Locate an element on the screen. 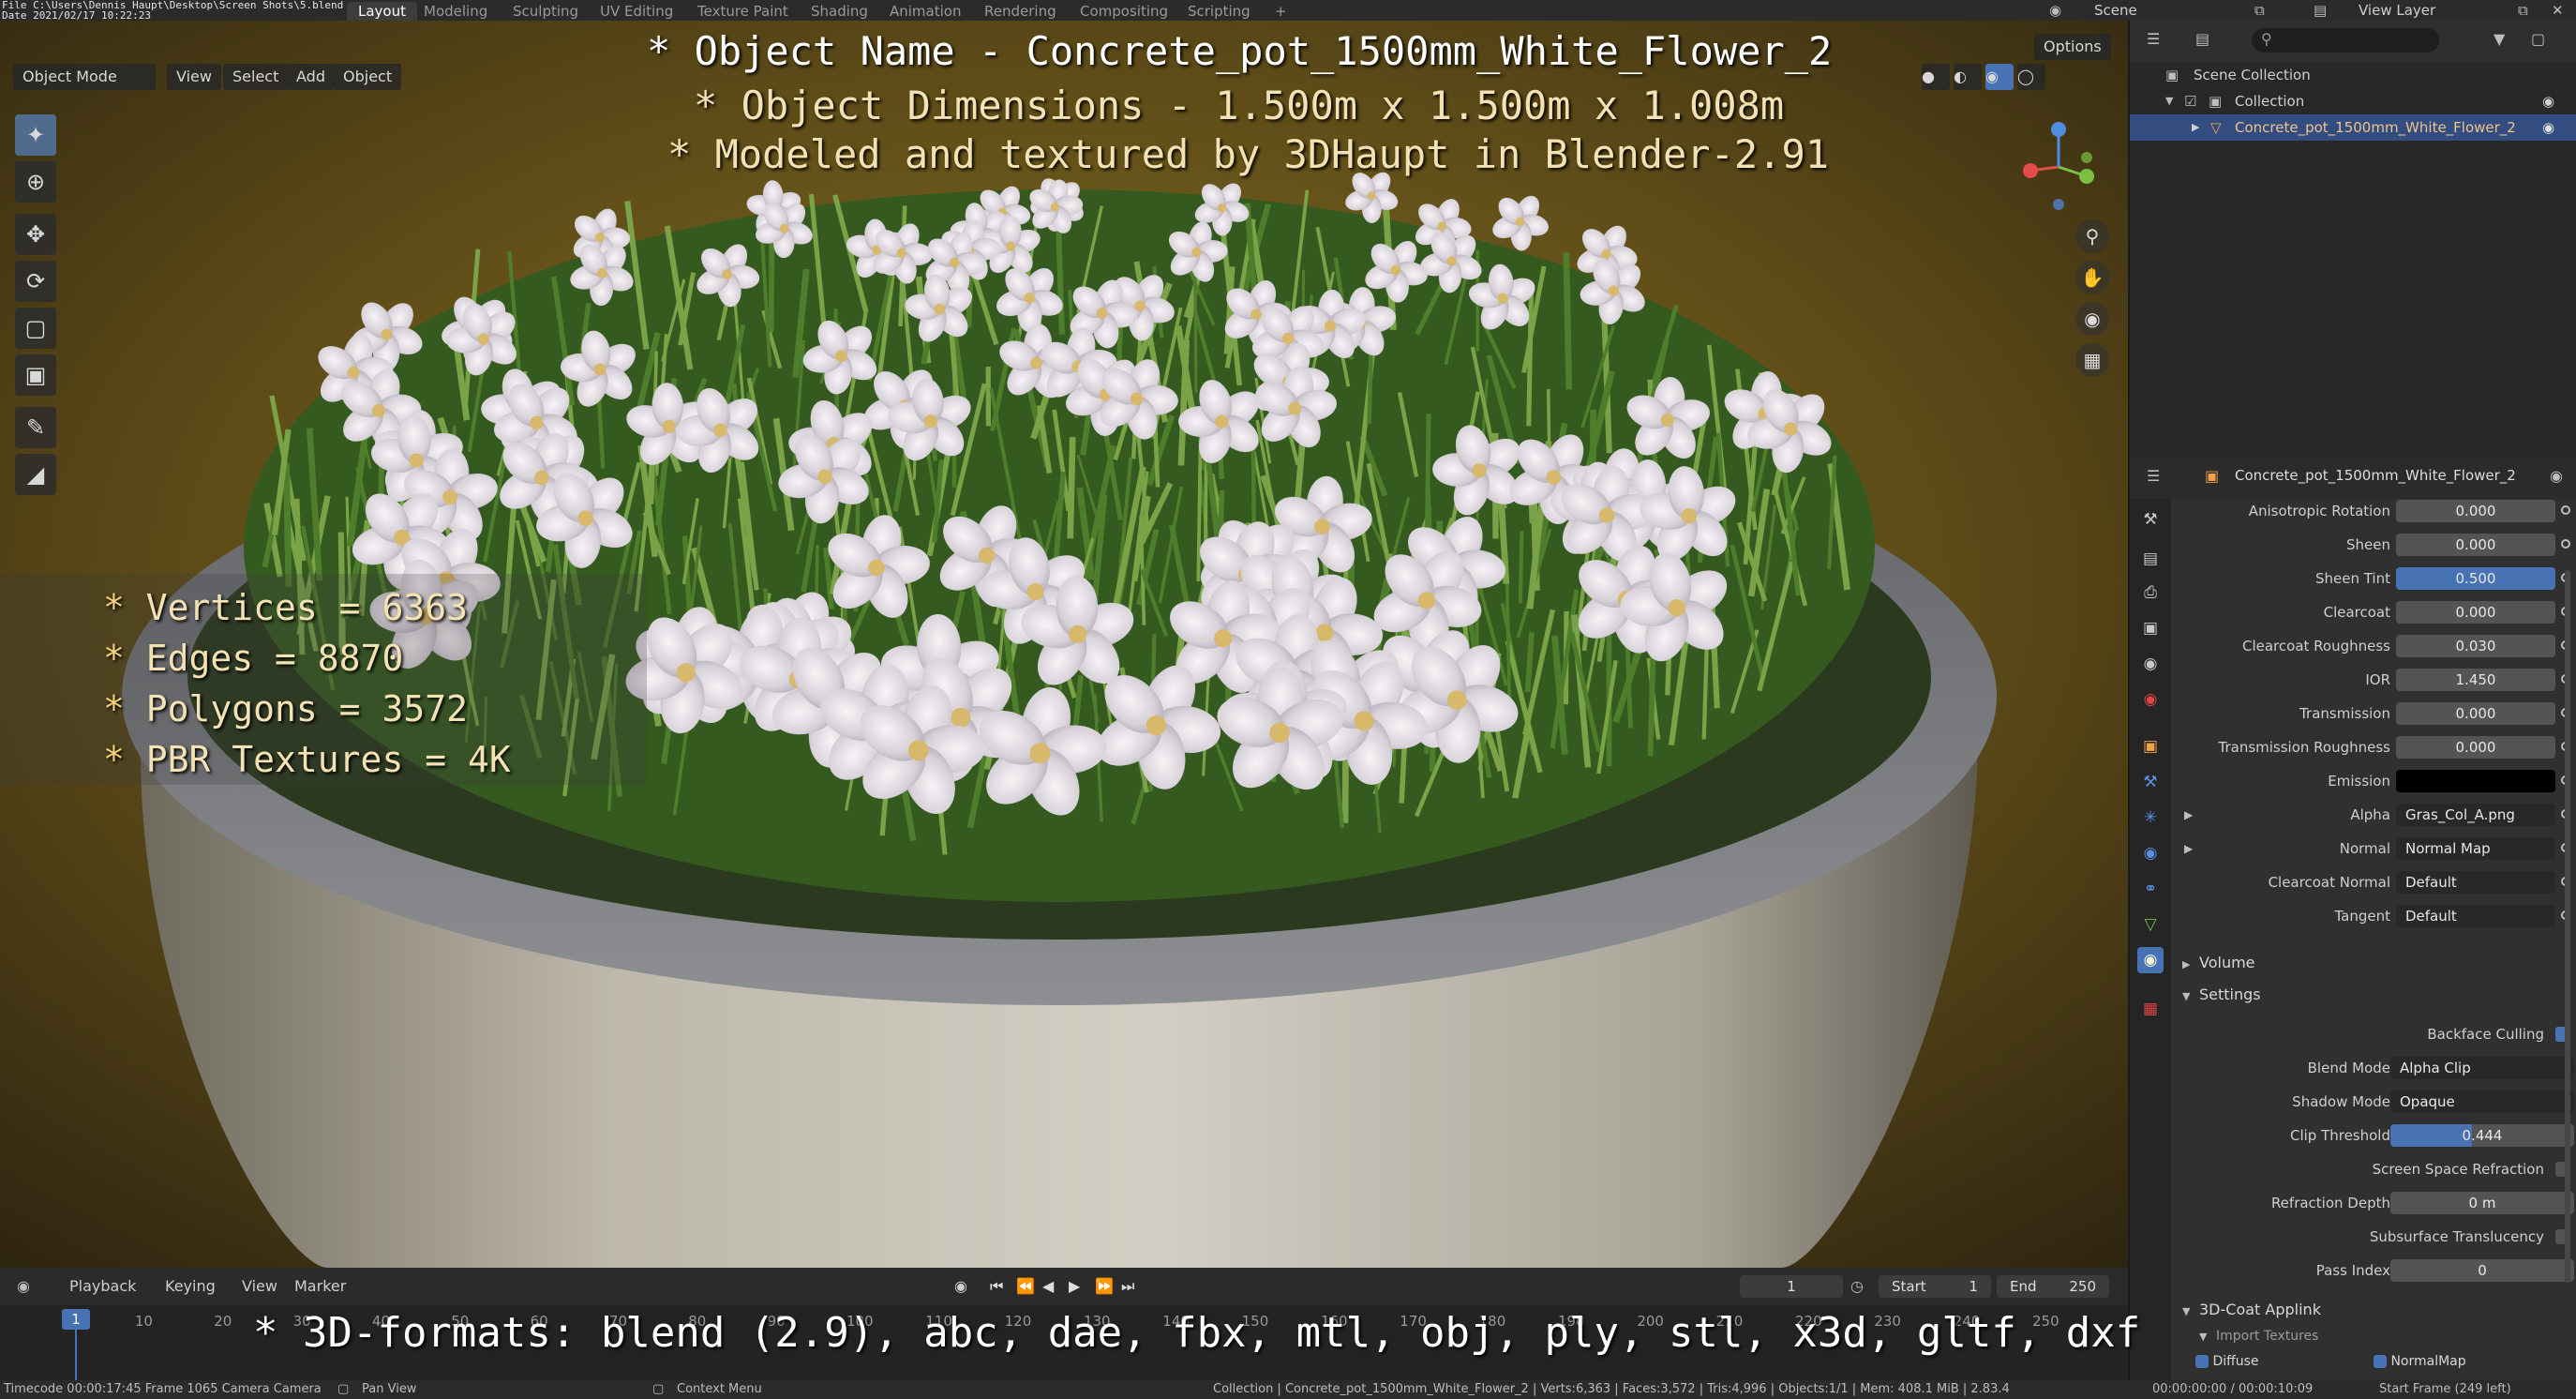 The width and height of the screenshot is (2576, 1399). pin-icon: ◉ is located at coordinates (2557, 476).